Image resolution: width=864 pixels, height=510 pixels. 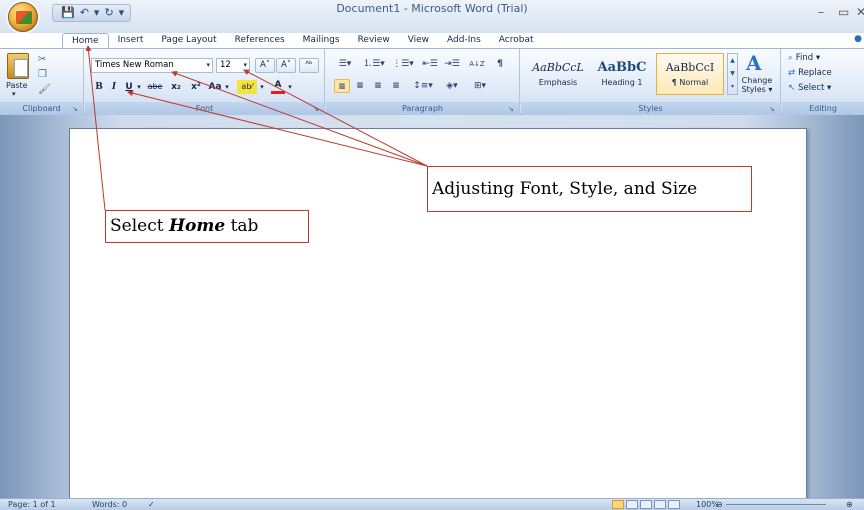 I want to click on select-button: ↖ Select ▾, so click(x=809, y=88).